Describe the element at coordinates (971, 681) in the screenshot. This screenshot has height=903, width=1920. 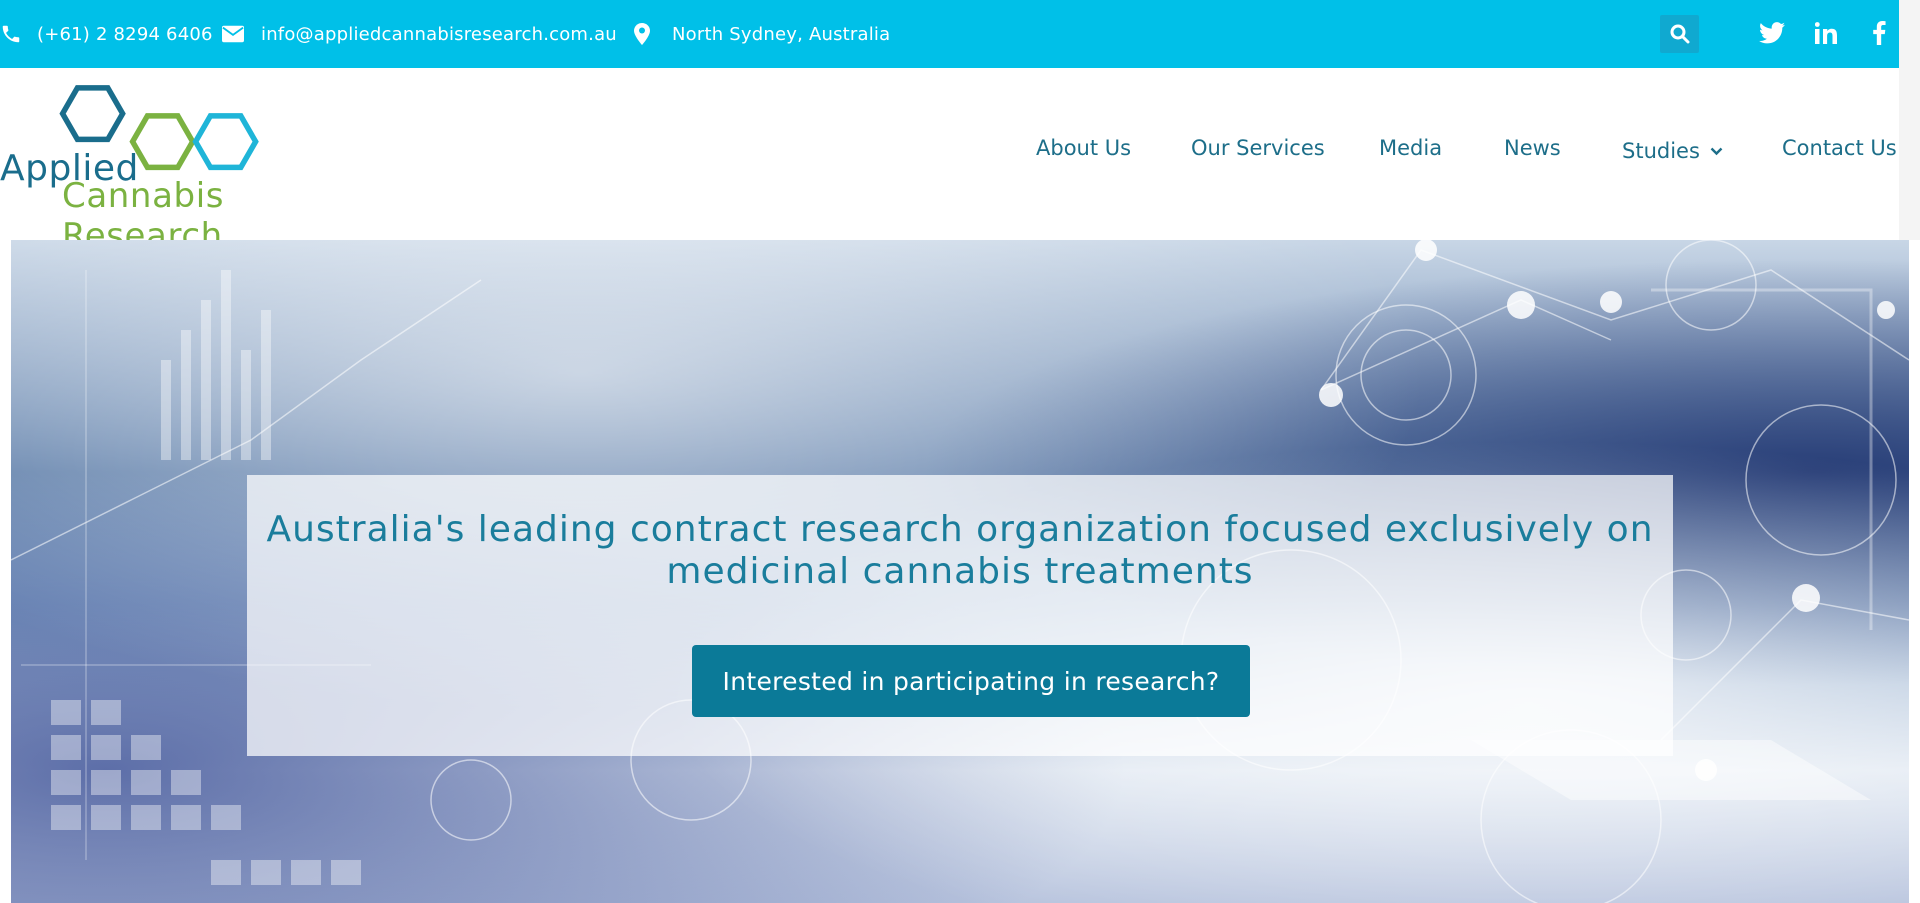
I see `participate-research-button: Interested in participating in research?` at that location.